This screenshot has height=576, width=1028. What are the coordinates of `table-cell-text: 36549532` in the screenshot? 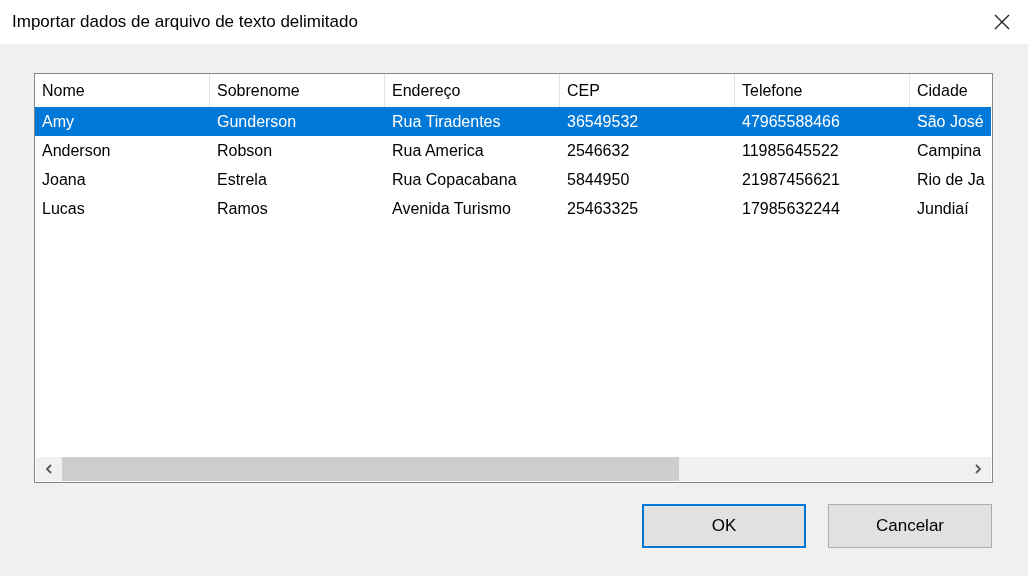 It's located at (603, 121).